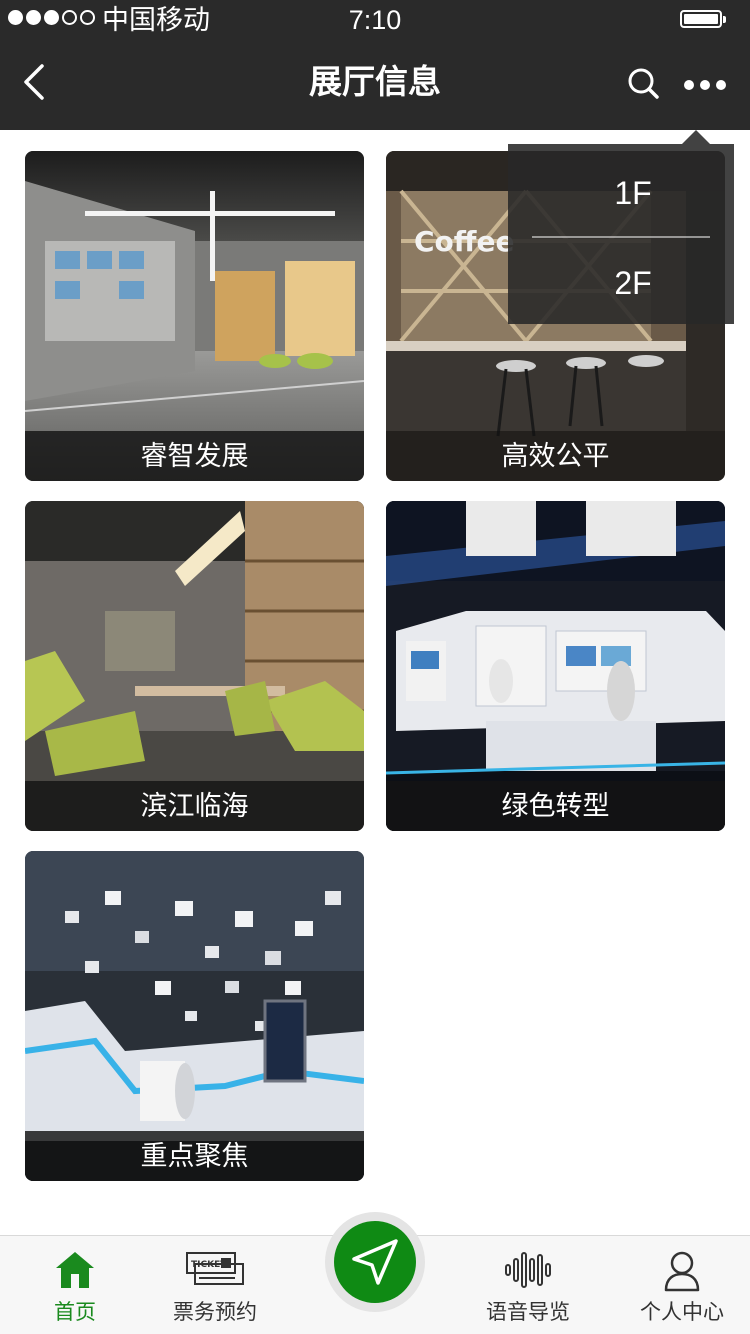 The height and width of the screenshot is (1334, 750). I want to click on tab-home-label: 首页, so click(75, 1312).